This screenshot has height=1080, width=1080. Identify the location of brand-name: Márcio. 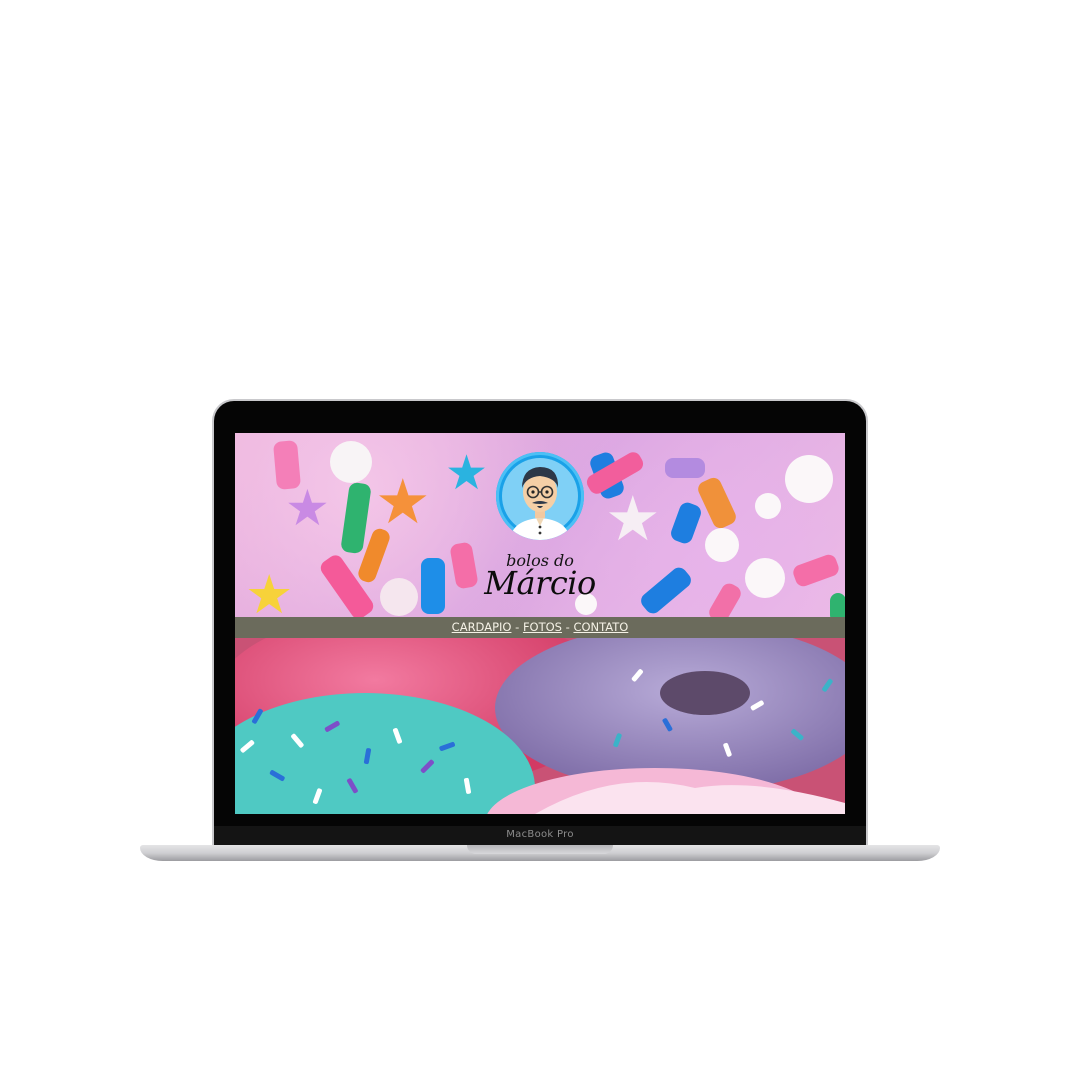
(540, 583).